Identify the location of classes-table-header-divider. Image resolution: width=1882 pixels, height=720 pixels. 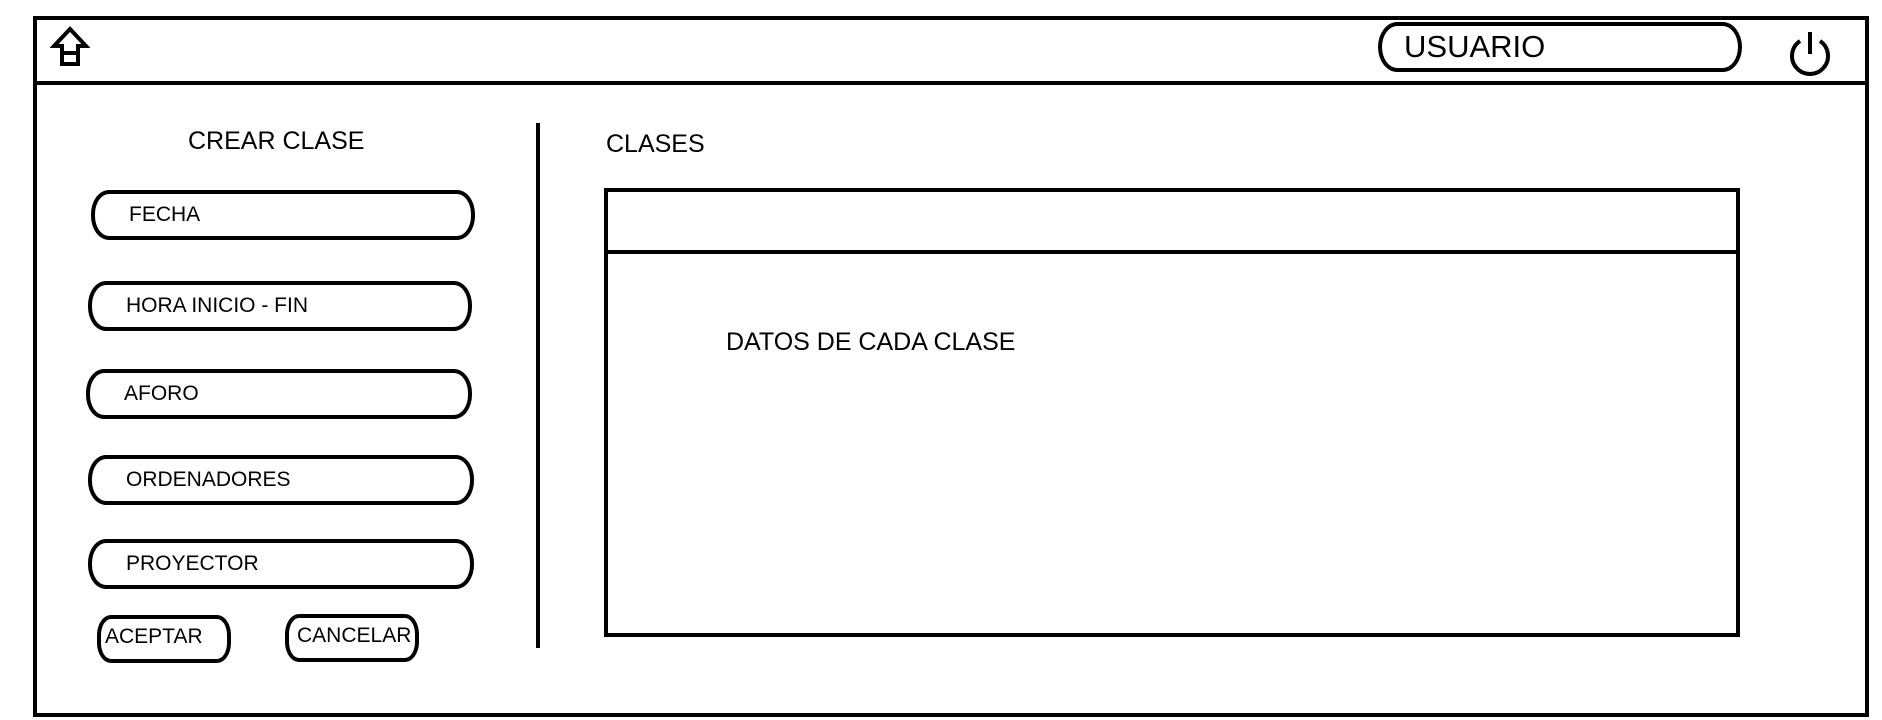
(1172, 252).